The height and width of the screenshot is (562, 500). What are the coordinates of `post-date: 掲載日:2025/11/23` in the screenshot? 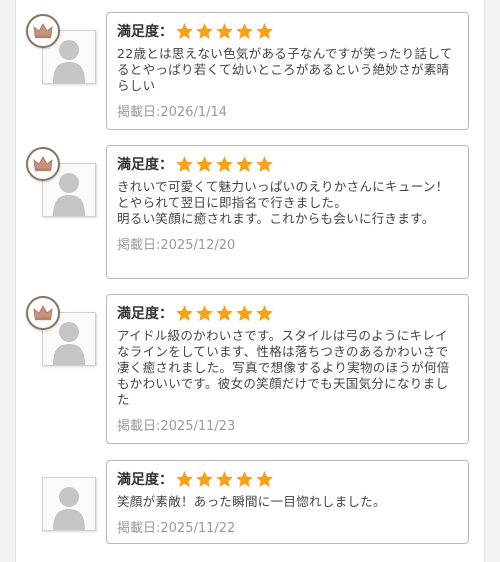 It's located at (176, 426).